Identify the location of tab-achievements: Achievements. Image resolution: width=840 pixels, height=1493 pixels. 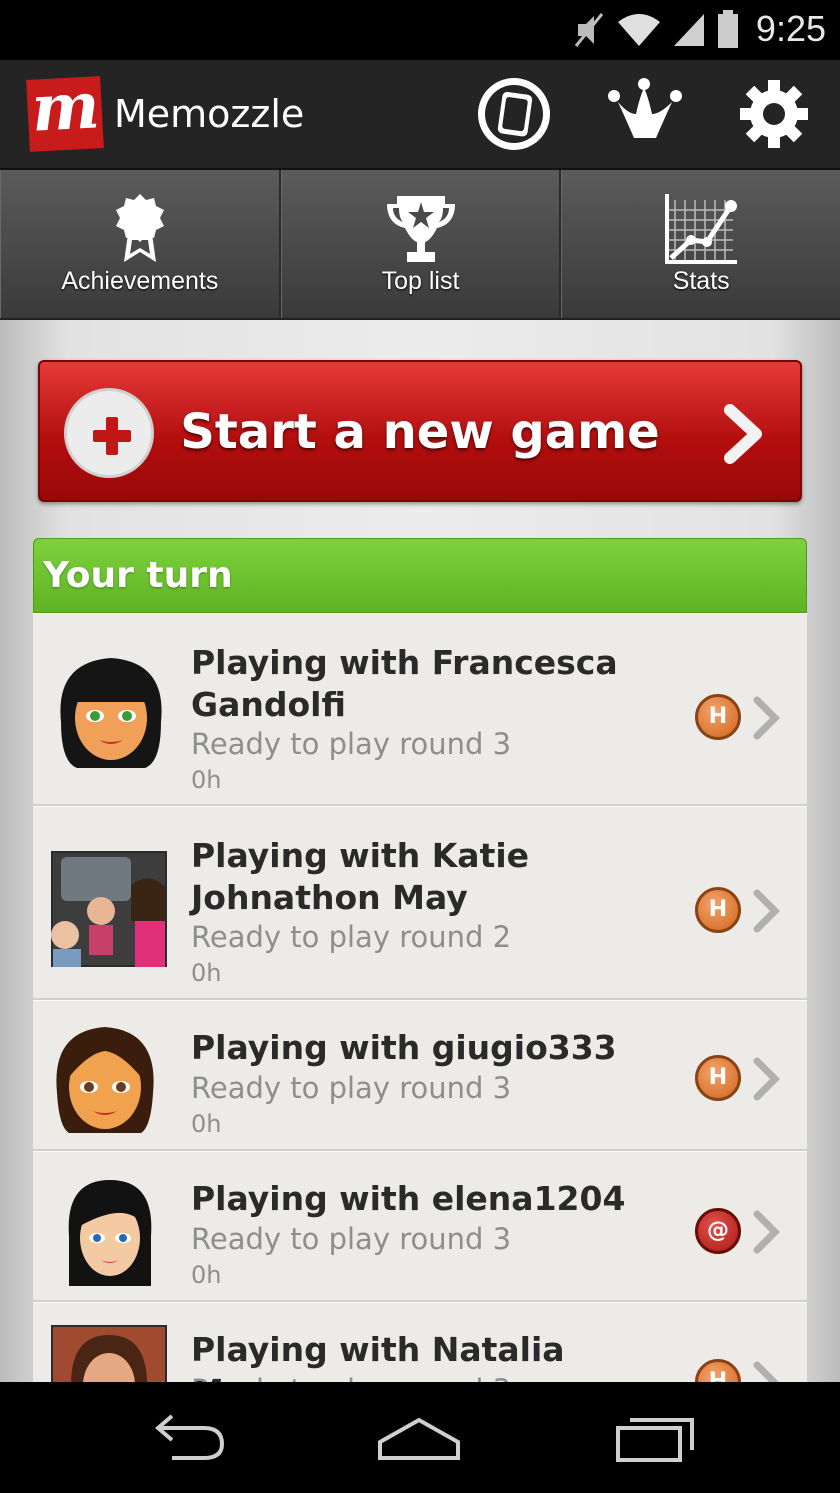
(140, 244).